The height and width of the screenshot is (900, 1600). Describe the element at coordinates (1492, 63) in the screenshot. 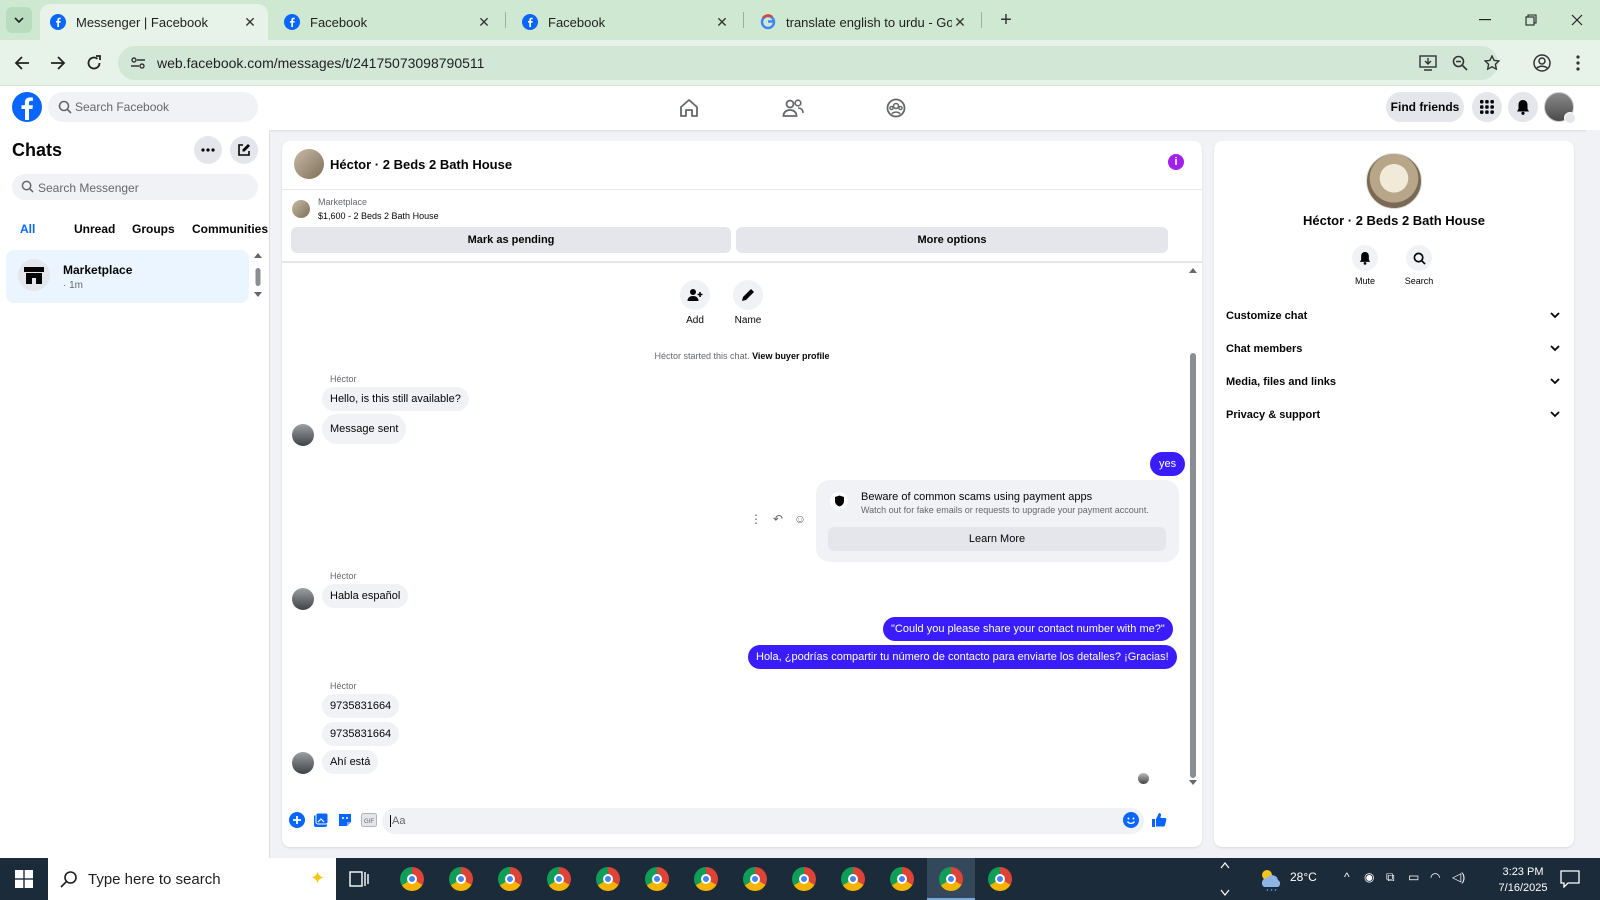

I see `bookmark-star-icon` at that location.